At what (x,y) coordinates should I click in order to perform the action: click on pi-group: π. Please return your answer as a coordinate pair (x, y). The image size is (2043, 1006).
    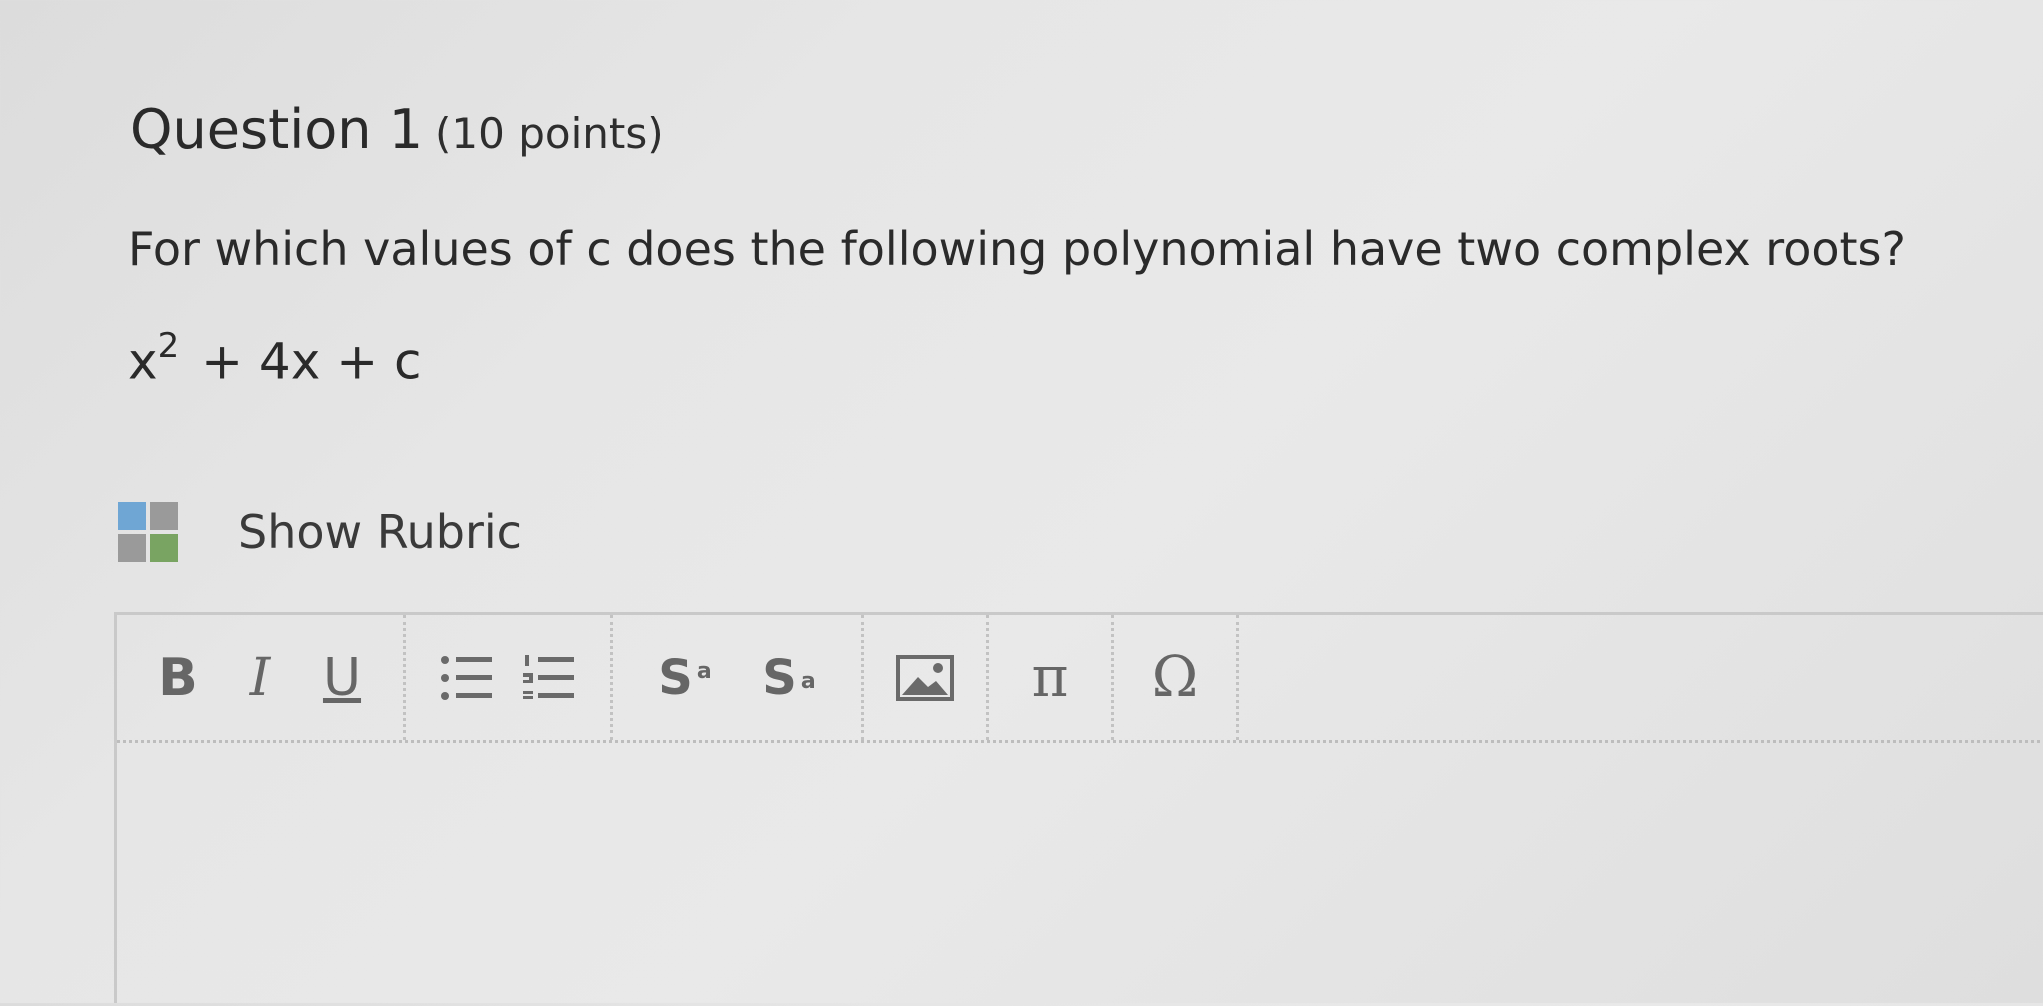
    Looking at the image, I should click on (1051, 677).